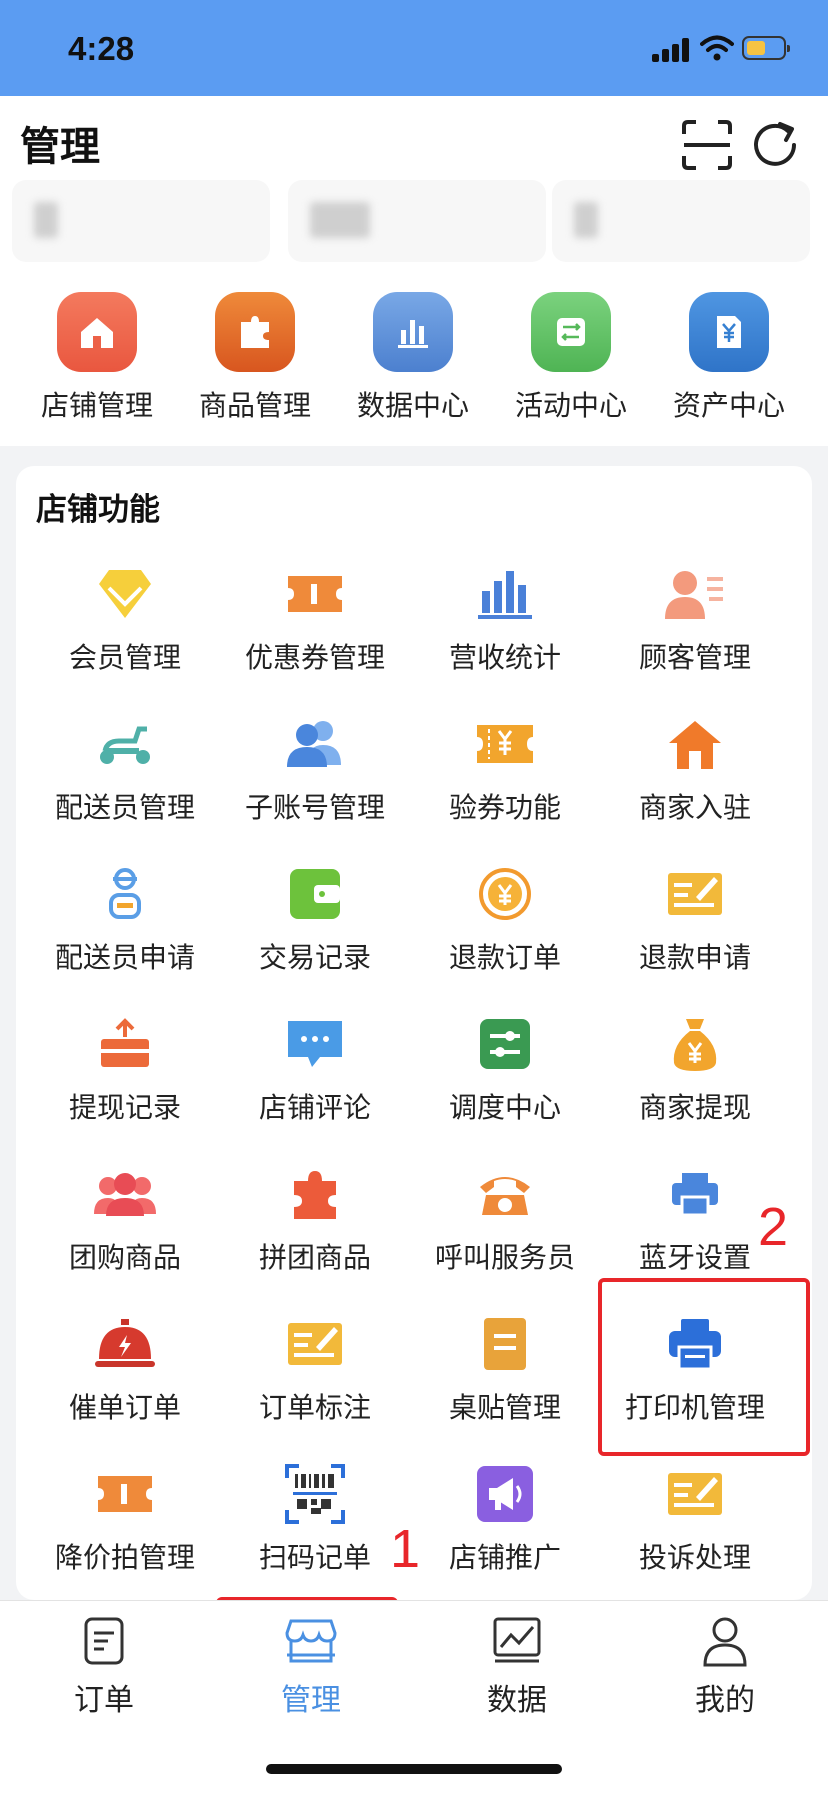 The height and width of the screenshot is (1793, 828). What do you see at coordinates (694, 657) in the screenshot?
I see `function-label: 顾客管理` at bounding box center [694, 657].